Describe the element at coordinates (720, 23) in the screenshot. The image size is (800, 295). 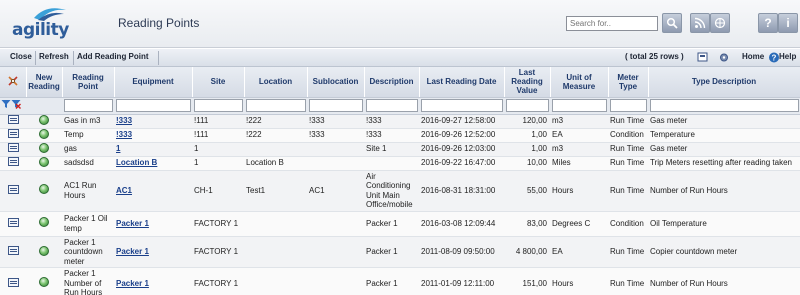
I see `network-button` at that location.